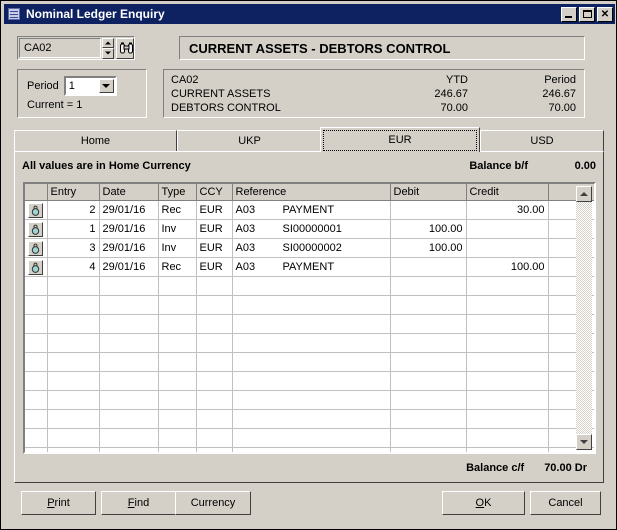  Describe the element at coordinates (108, 42) in the screenshot. I see `spin-up-icon` at that location.